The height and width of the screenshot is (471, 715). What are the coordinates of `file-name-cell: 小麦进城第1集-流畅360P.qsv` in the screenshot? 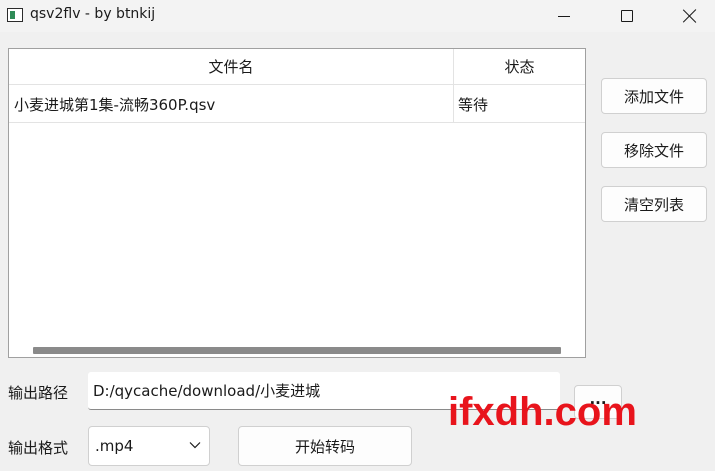 It's located at (231, 104).